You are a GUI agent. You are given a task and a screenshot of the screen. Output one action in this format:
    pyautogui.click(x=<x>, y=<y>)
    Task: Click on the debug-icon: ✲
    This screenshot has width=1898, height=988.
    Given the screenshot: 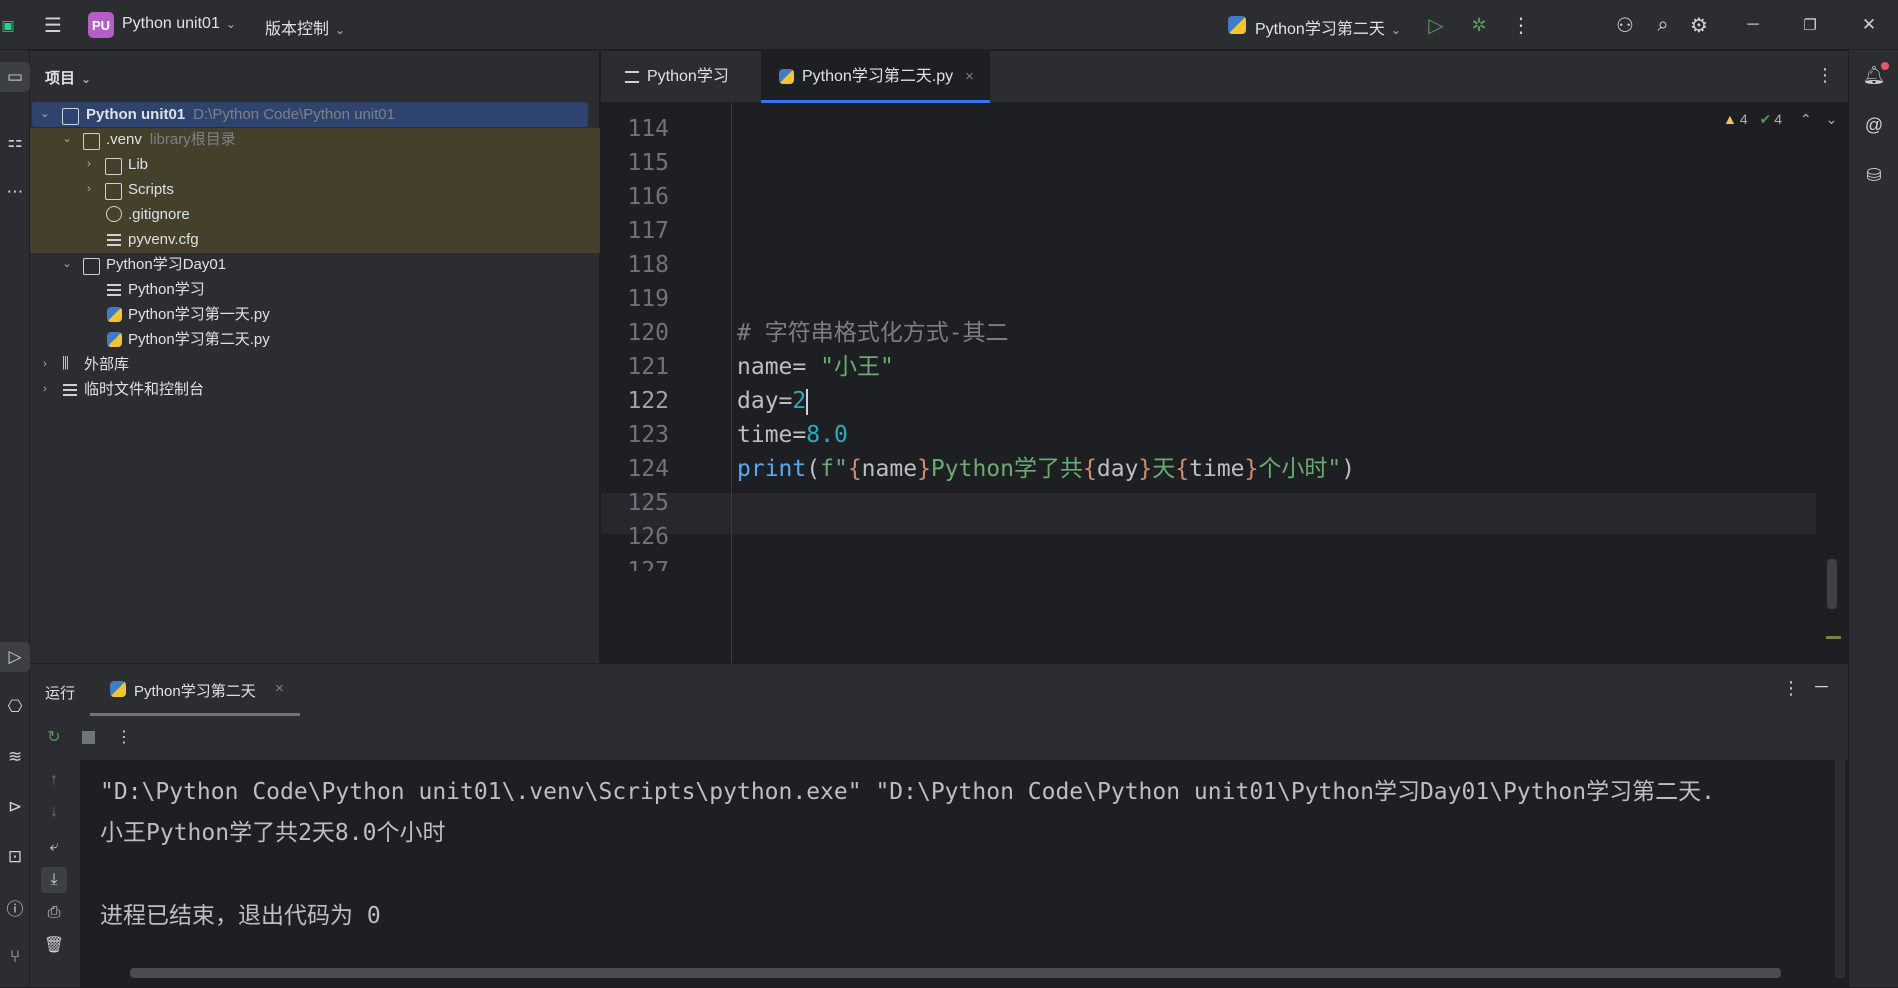 What is the action you would take?
    pyautogui.click(x=1479, y=25)
    